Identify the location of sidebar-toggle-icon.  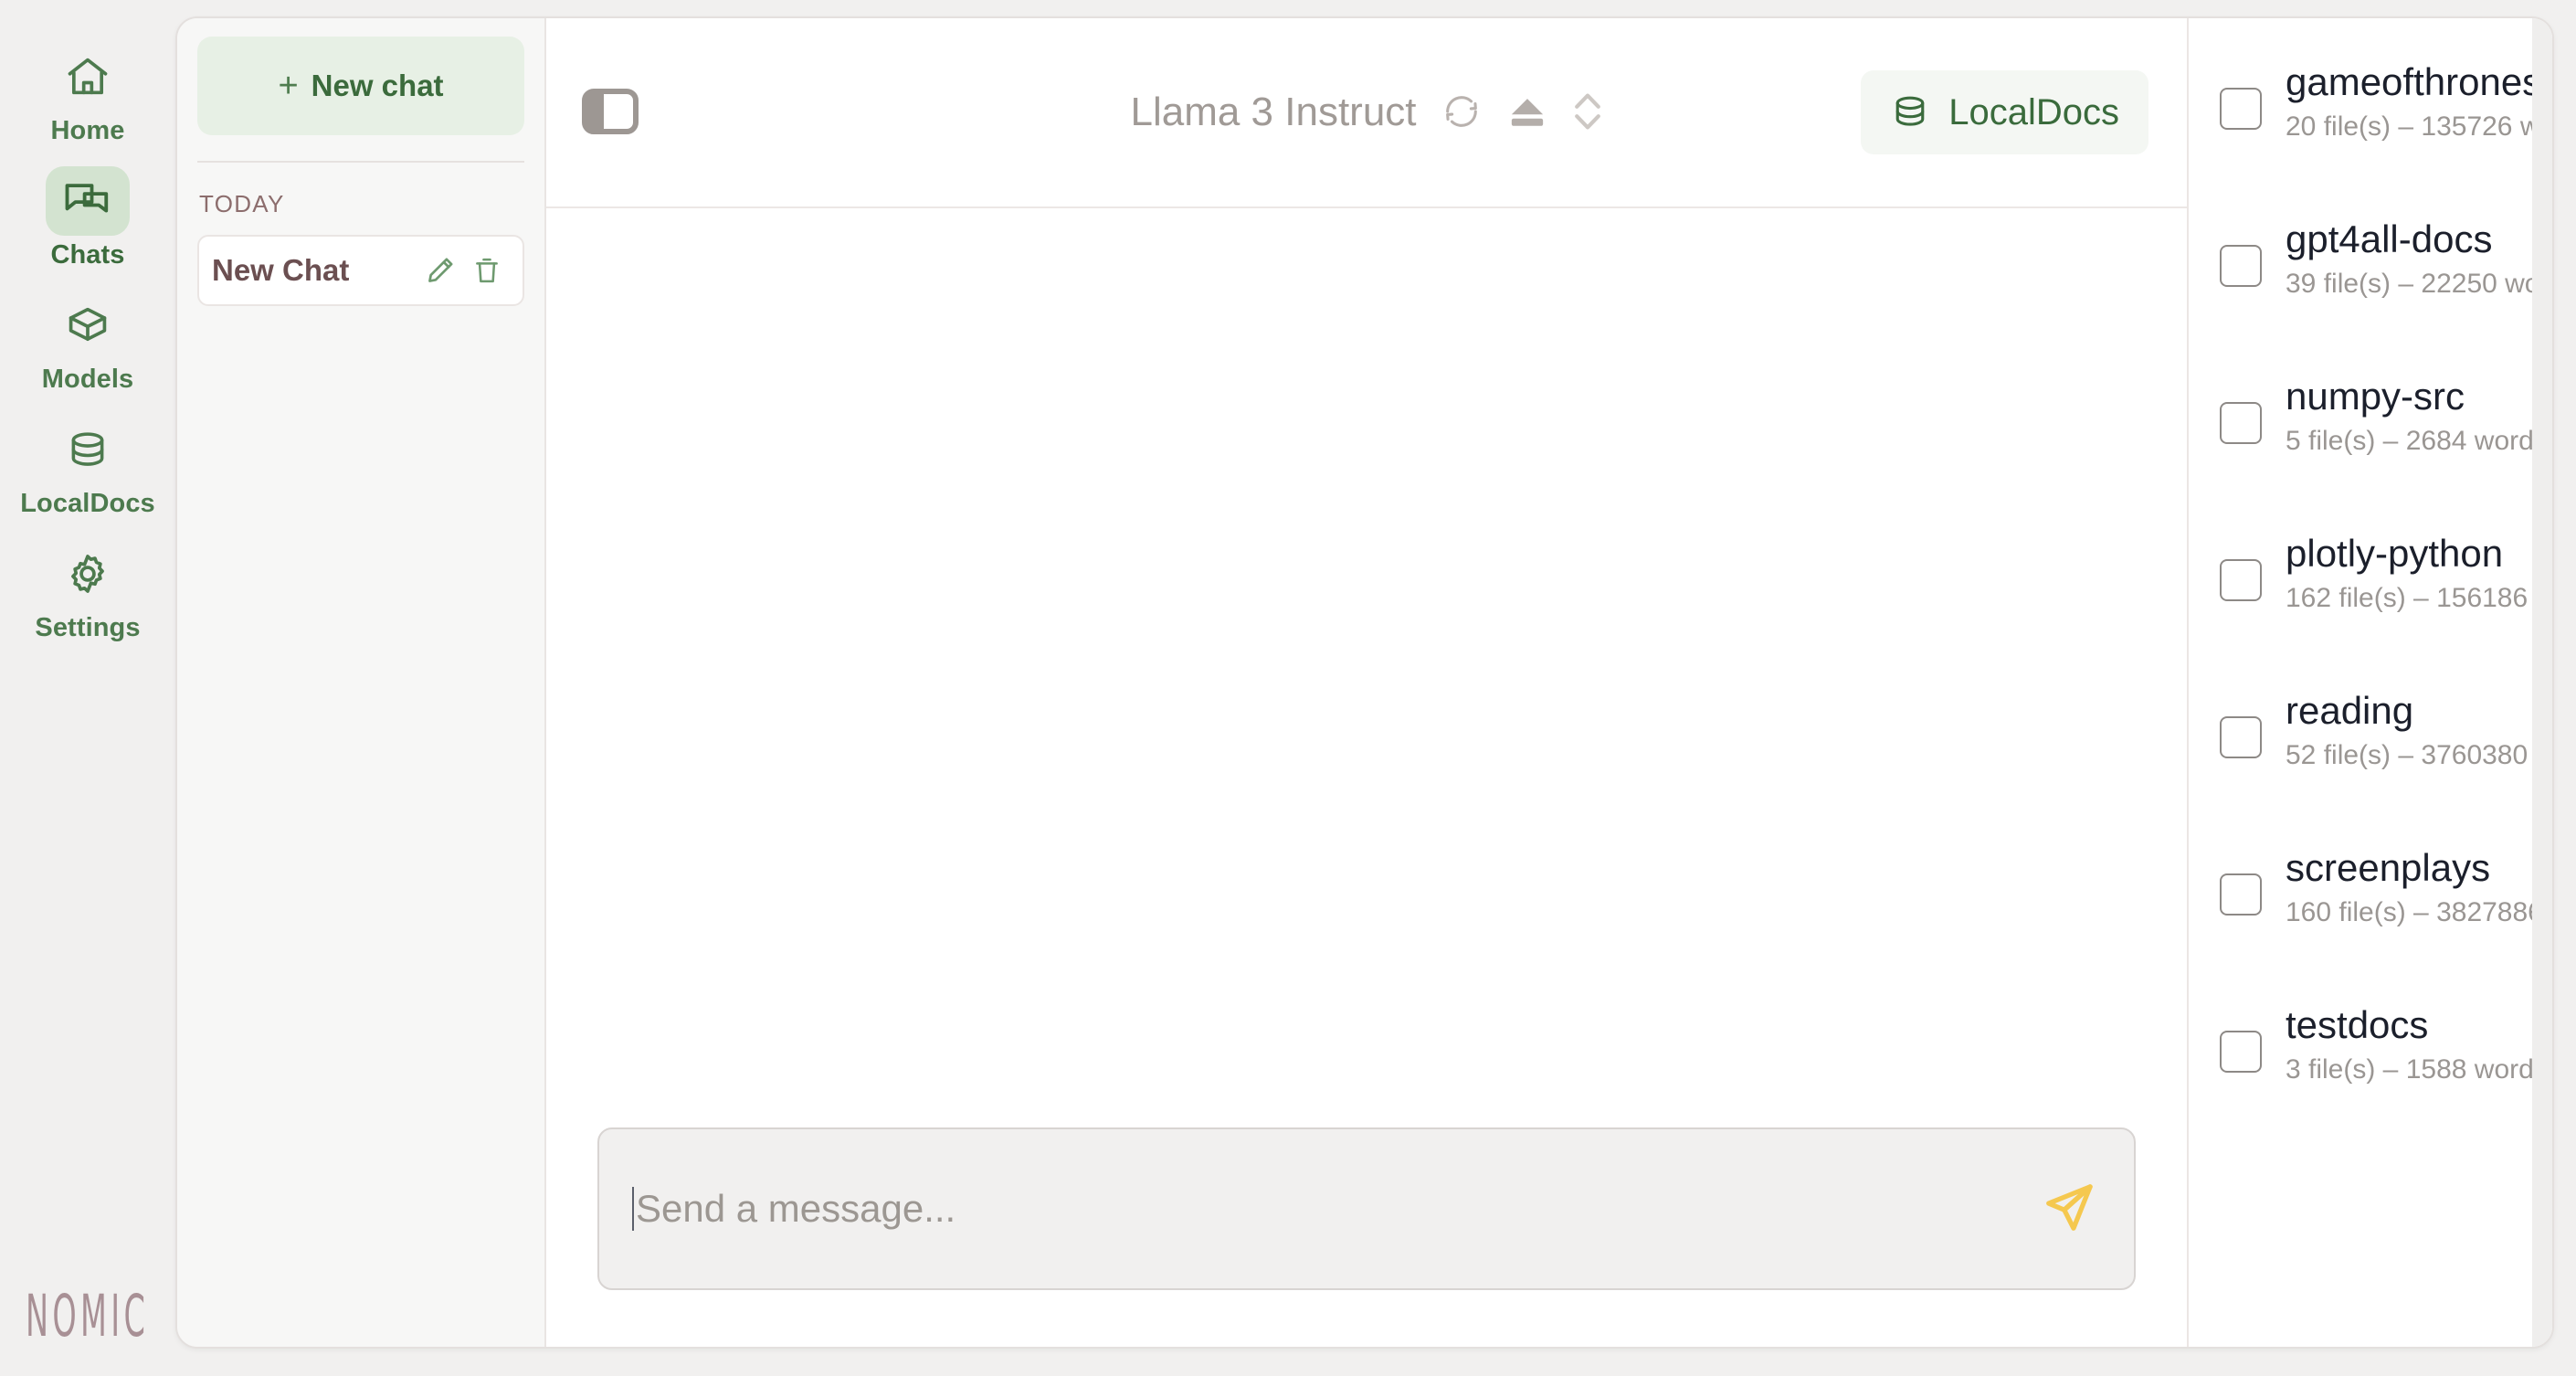
(610, 112).